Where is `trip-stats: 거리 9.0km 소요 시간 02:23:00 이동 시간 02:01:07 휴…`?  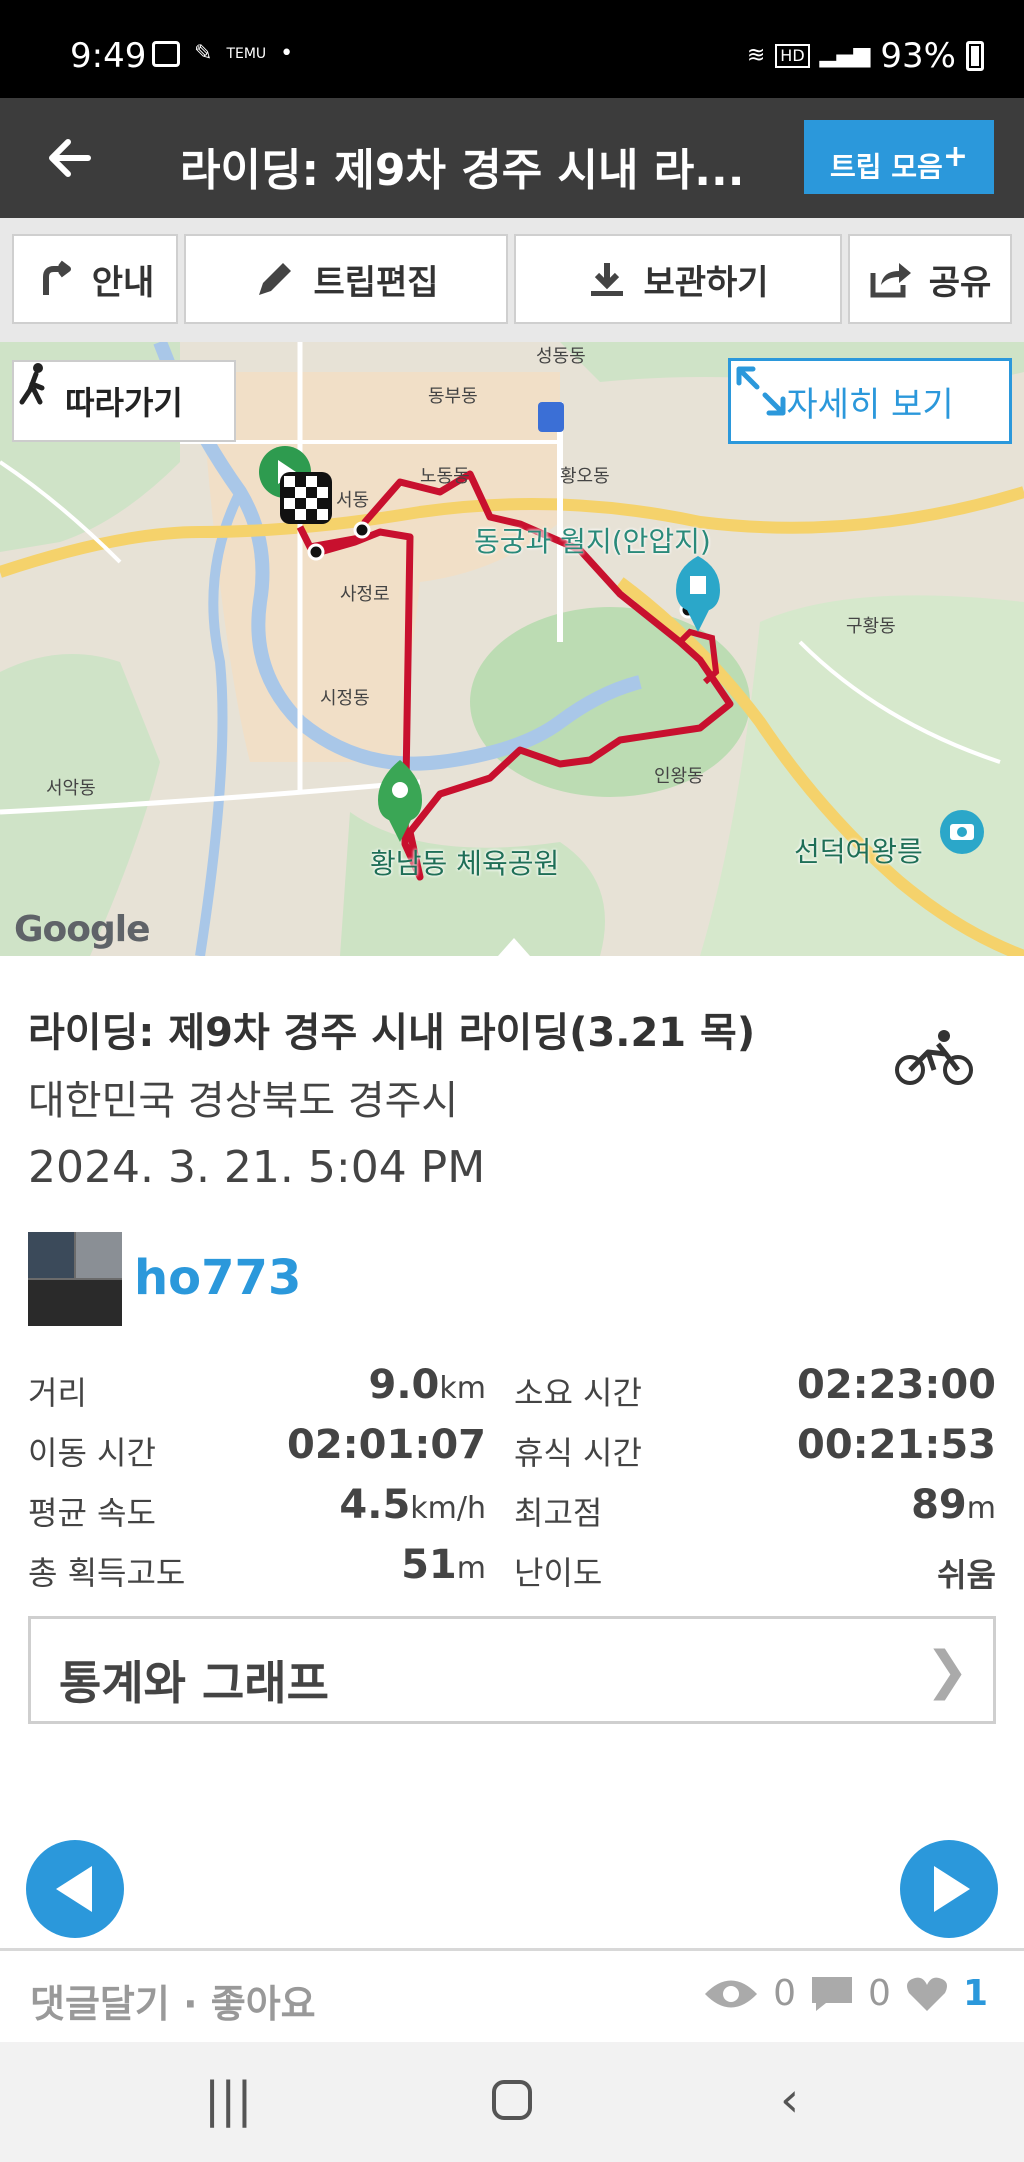
trip-stats: 거리 9.0km 소요 시간 02:23:00 이동 시간 02:01:07 휴… is located at coordinates (512, 1478).